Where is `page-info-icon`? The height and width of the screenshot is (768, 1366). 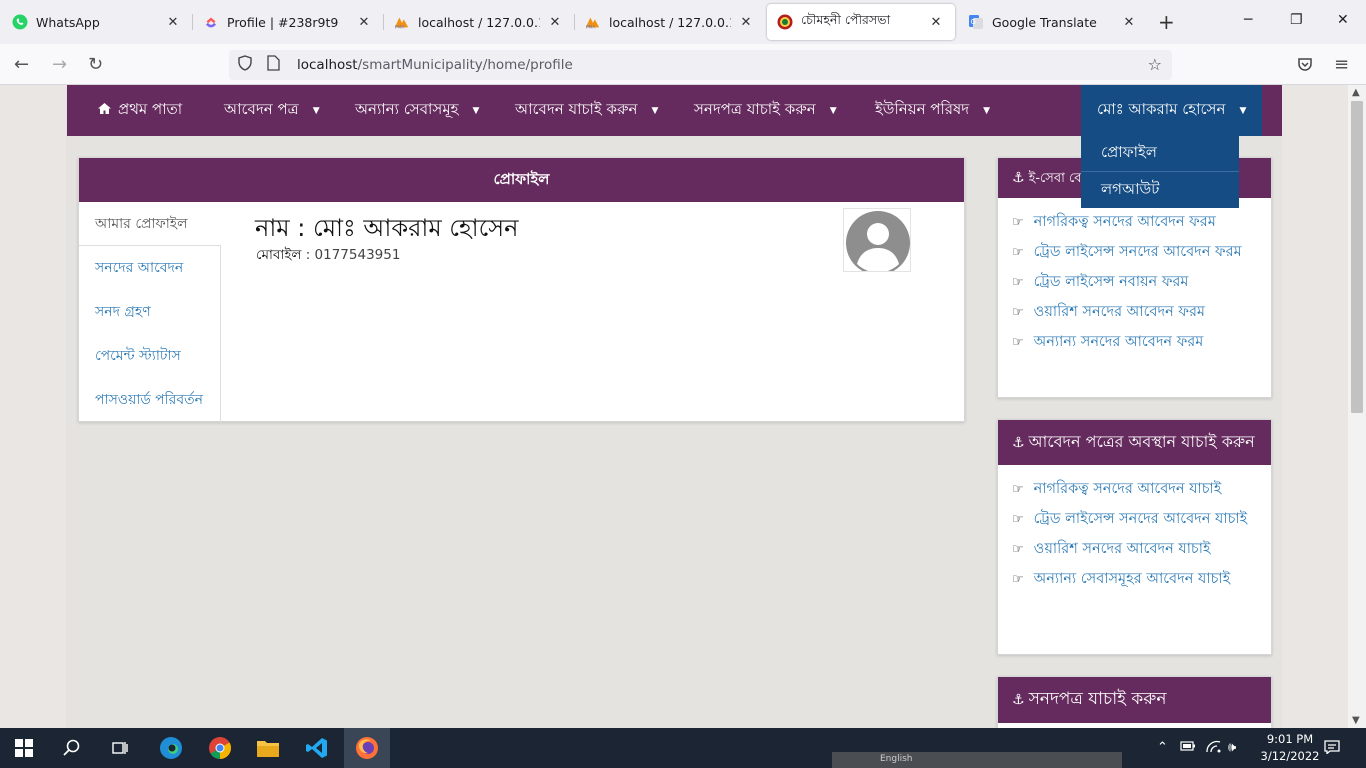
page-info-icon is located at coordinates (275, 65).